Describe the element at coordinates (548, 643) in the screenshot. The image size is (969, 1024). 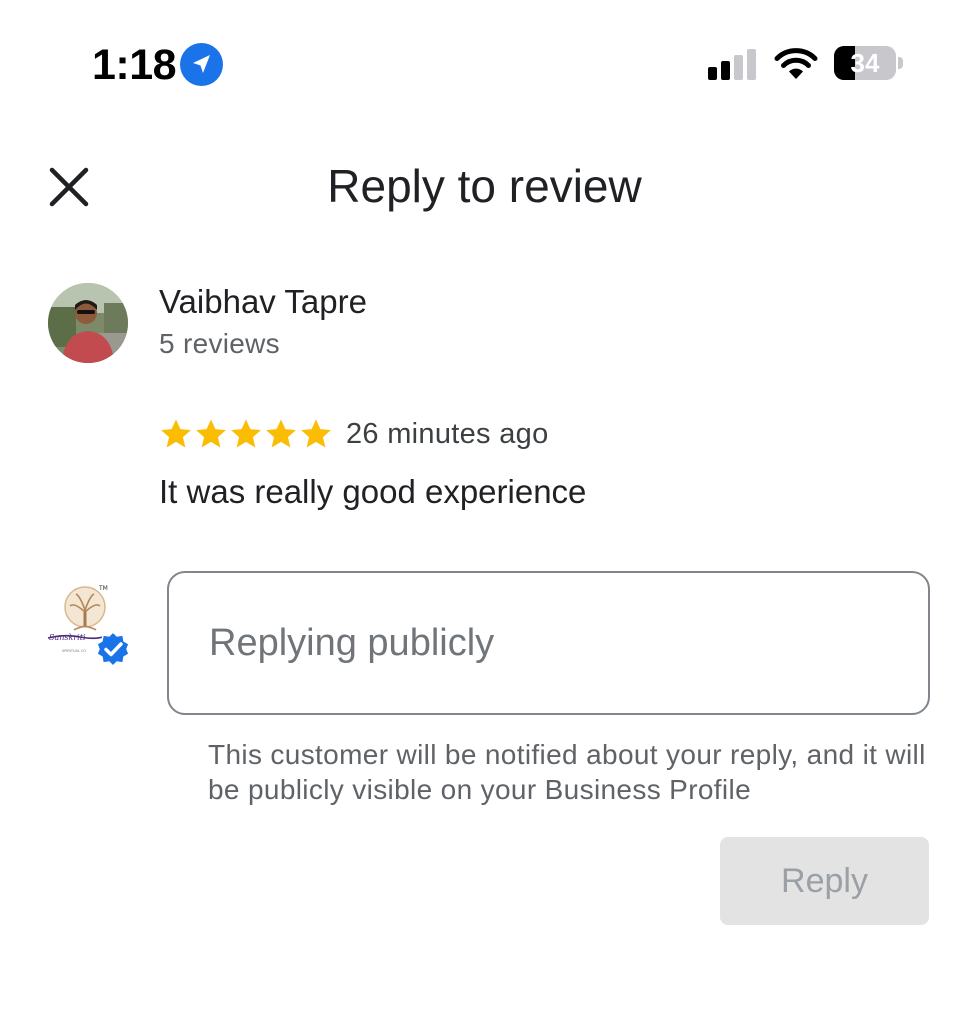
I see `reply-input` at that location.